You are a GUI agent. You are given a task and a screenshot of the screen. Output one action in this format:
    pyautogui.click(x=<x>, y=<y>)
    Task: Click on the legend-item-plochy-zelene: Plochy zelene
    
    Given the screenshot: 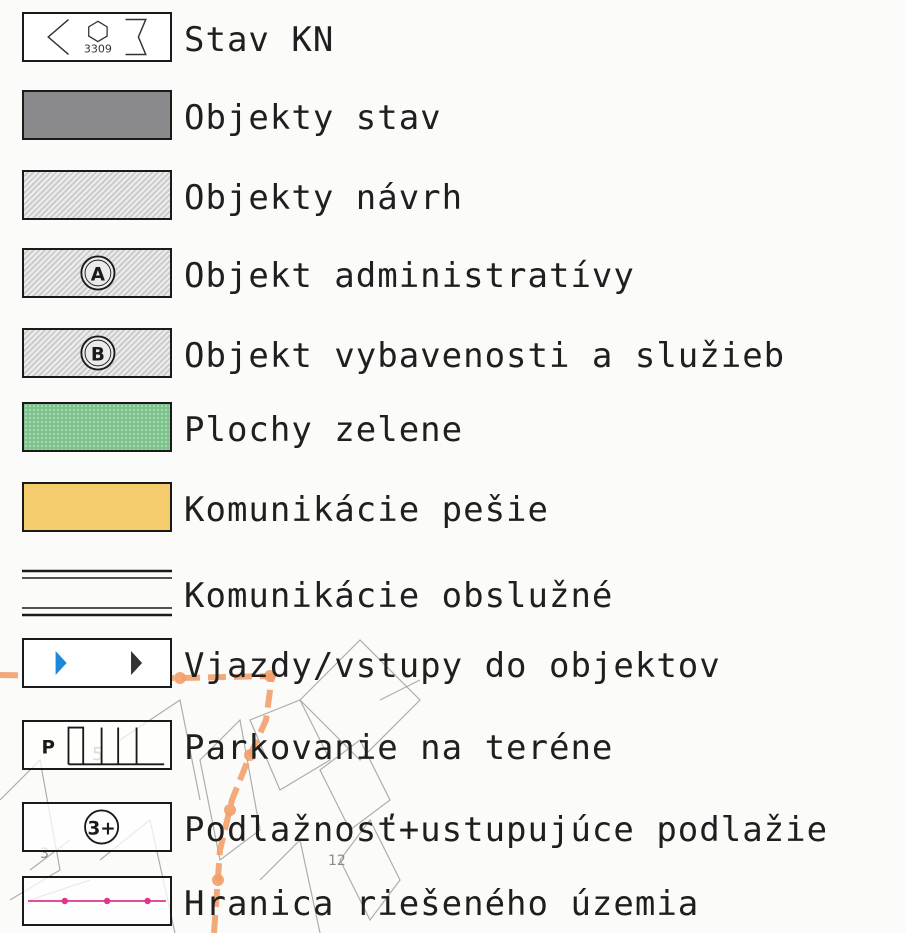 What is the action you would take?
    pyautogui.click(x=462, y=430)
    